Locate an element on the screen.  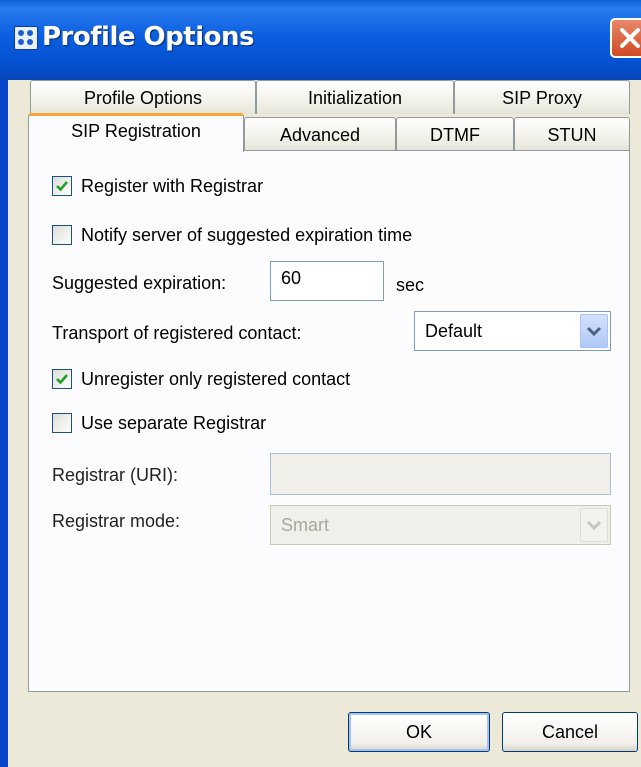
registrar-uri-input is located at coordinates (440, 474).